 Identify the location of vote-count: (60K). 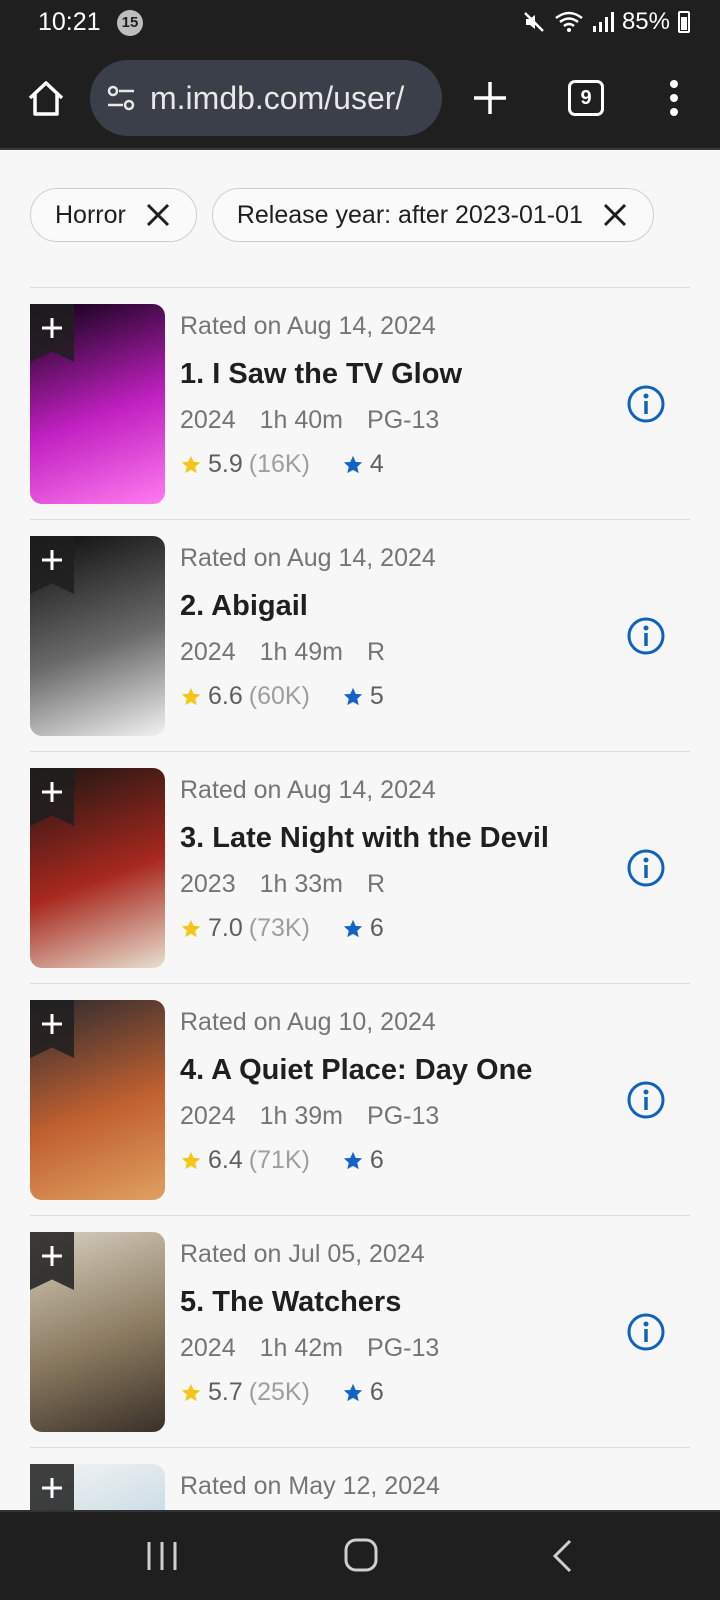
(279, 696).